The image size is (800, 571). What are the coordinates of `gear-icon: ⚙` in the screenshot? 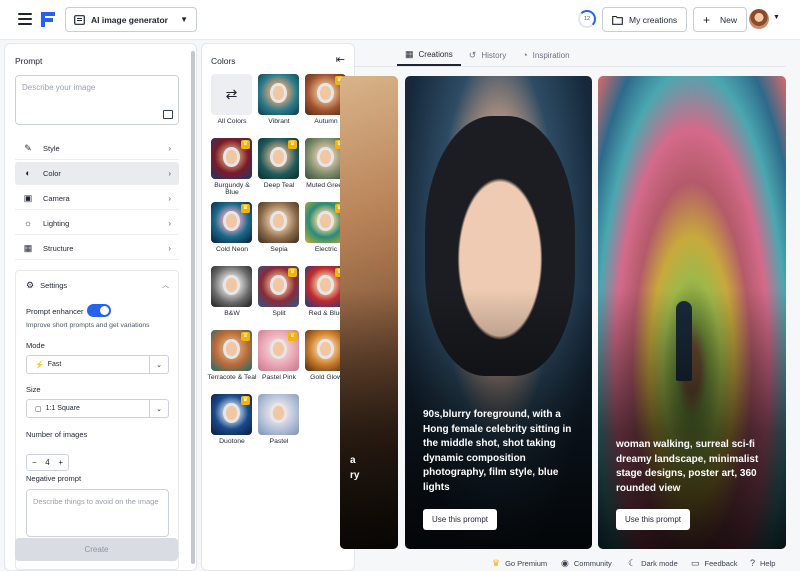 It's located at (30, 285).